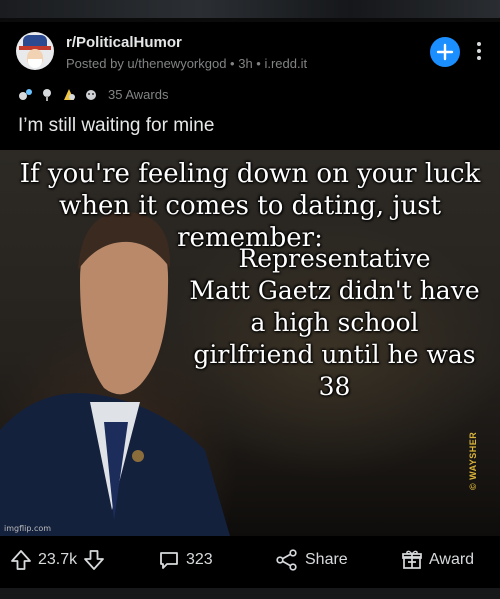  I want to click on comments-button: 323, so click(185, 560).